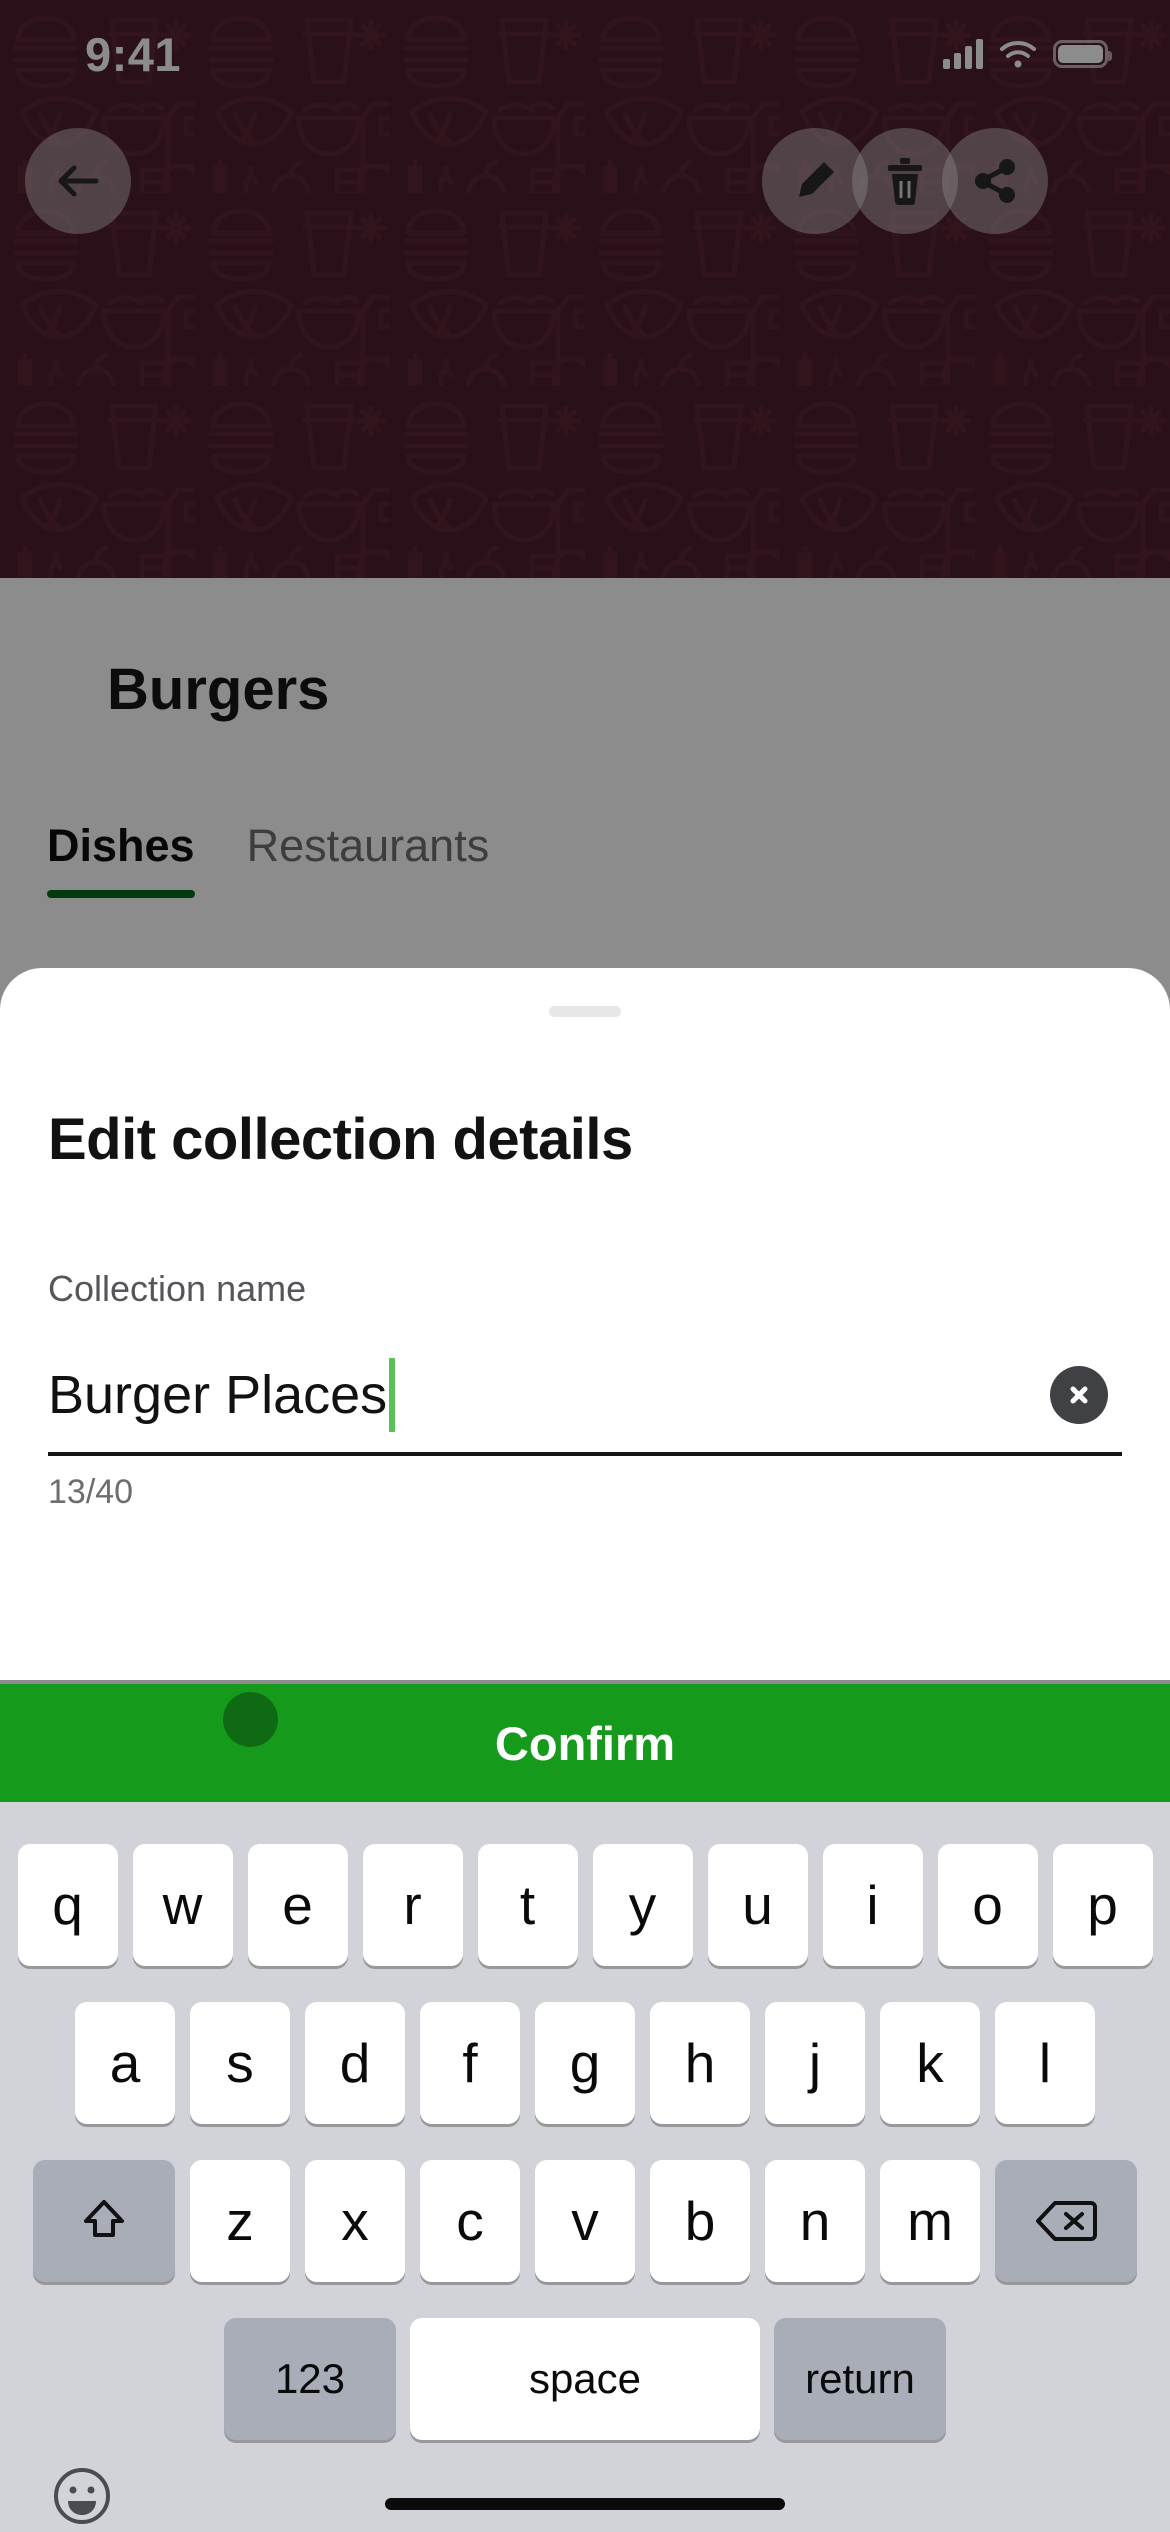  I want to click on keyboard-row-3: z x c v b n m, so click(585, 2221).